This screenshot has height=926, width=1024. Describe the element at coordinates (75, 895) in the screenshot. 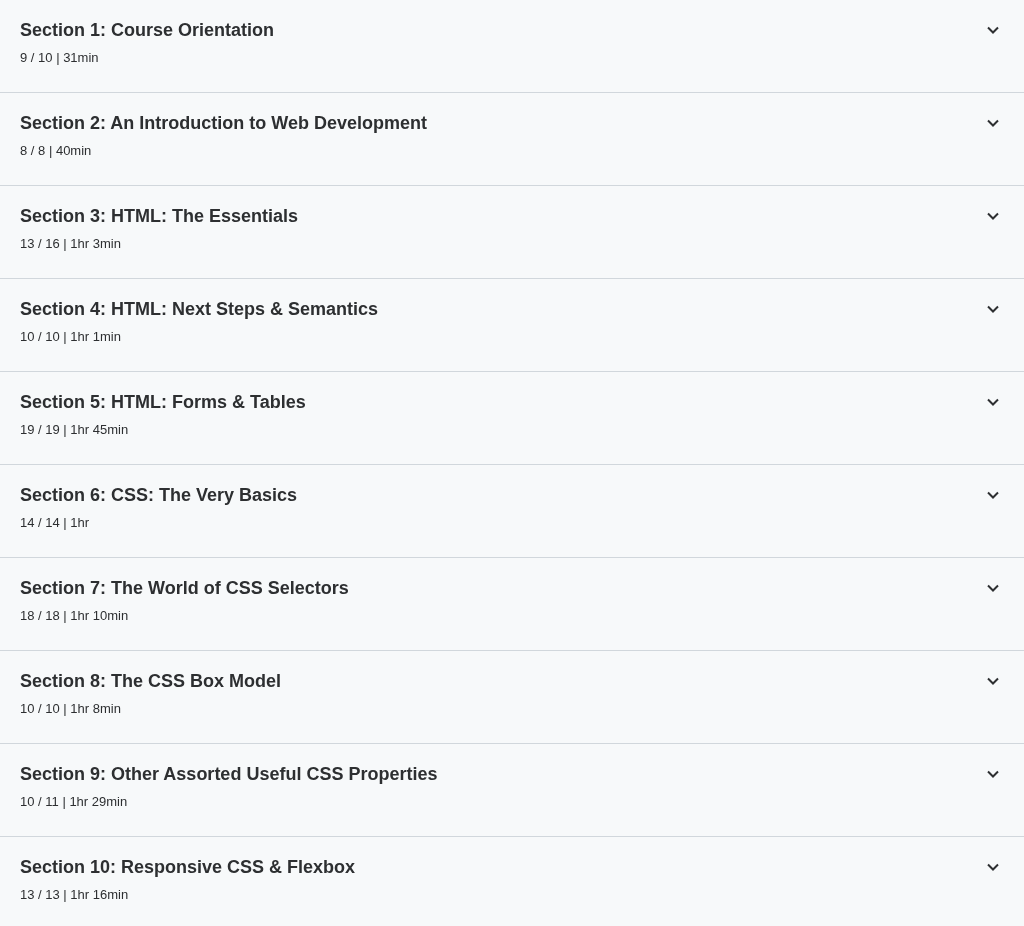

I see `section-details: 13 / 13 | 1hr 16min` at that location.